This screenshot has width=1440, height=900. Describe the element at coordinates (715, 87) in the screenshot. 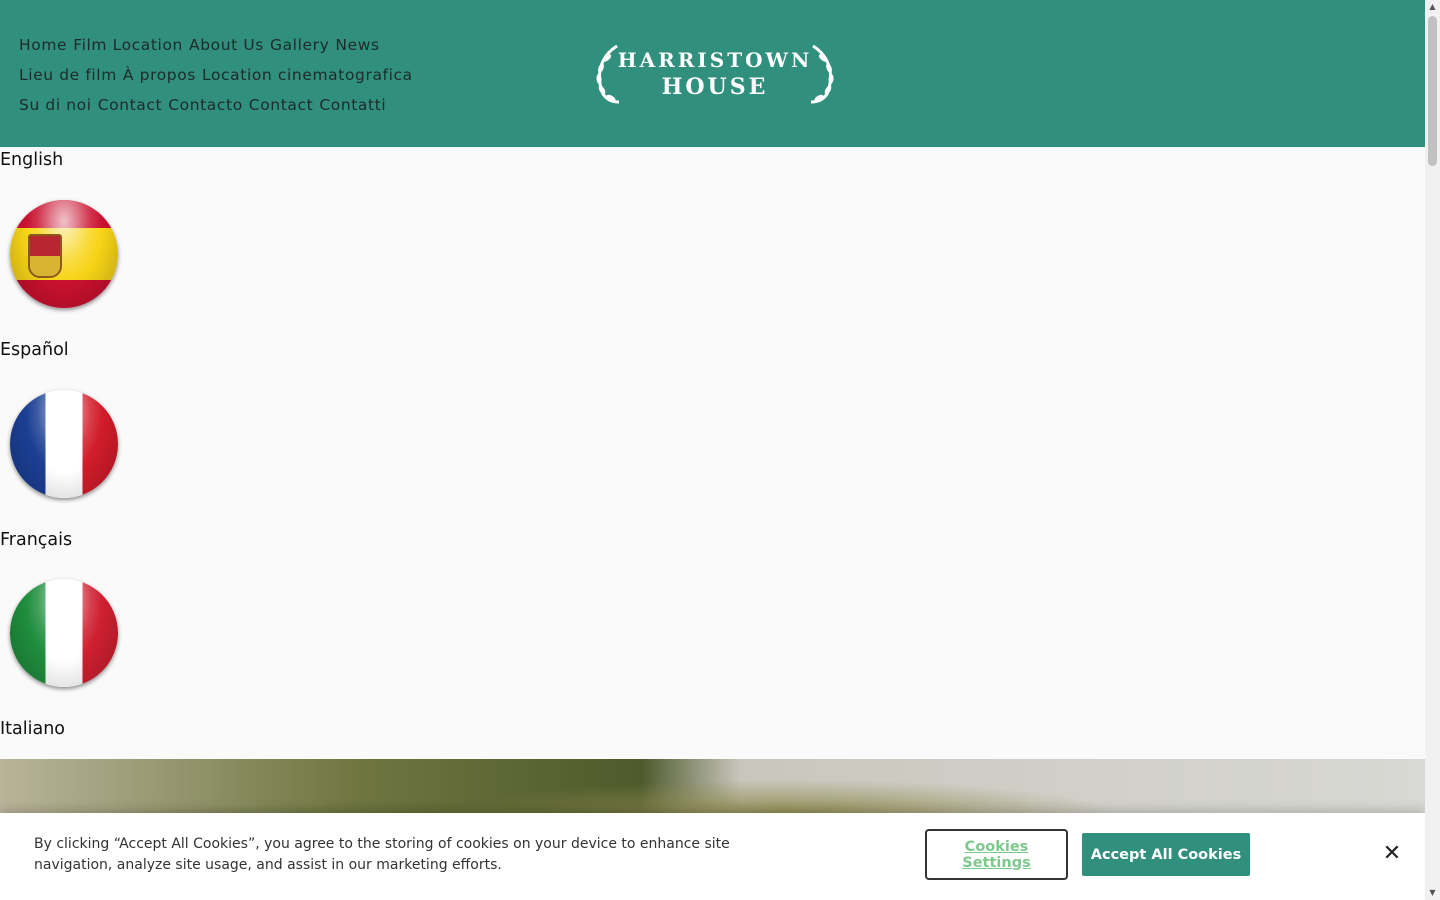

I see `logo-text-line2: HOUSE` at that location.